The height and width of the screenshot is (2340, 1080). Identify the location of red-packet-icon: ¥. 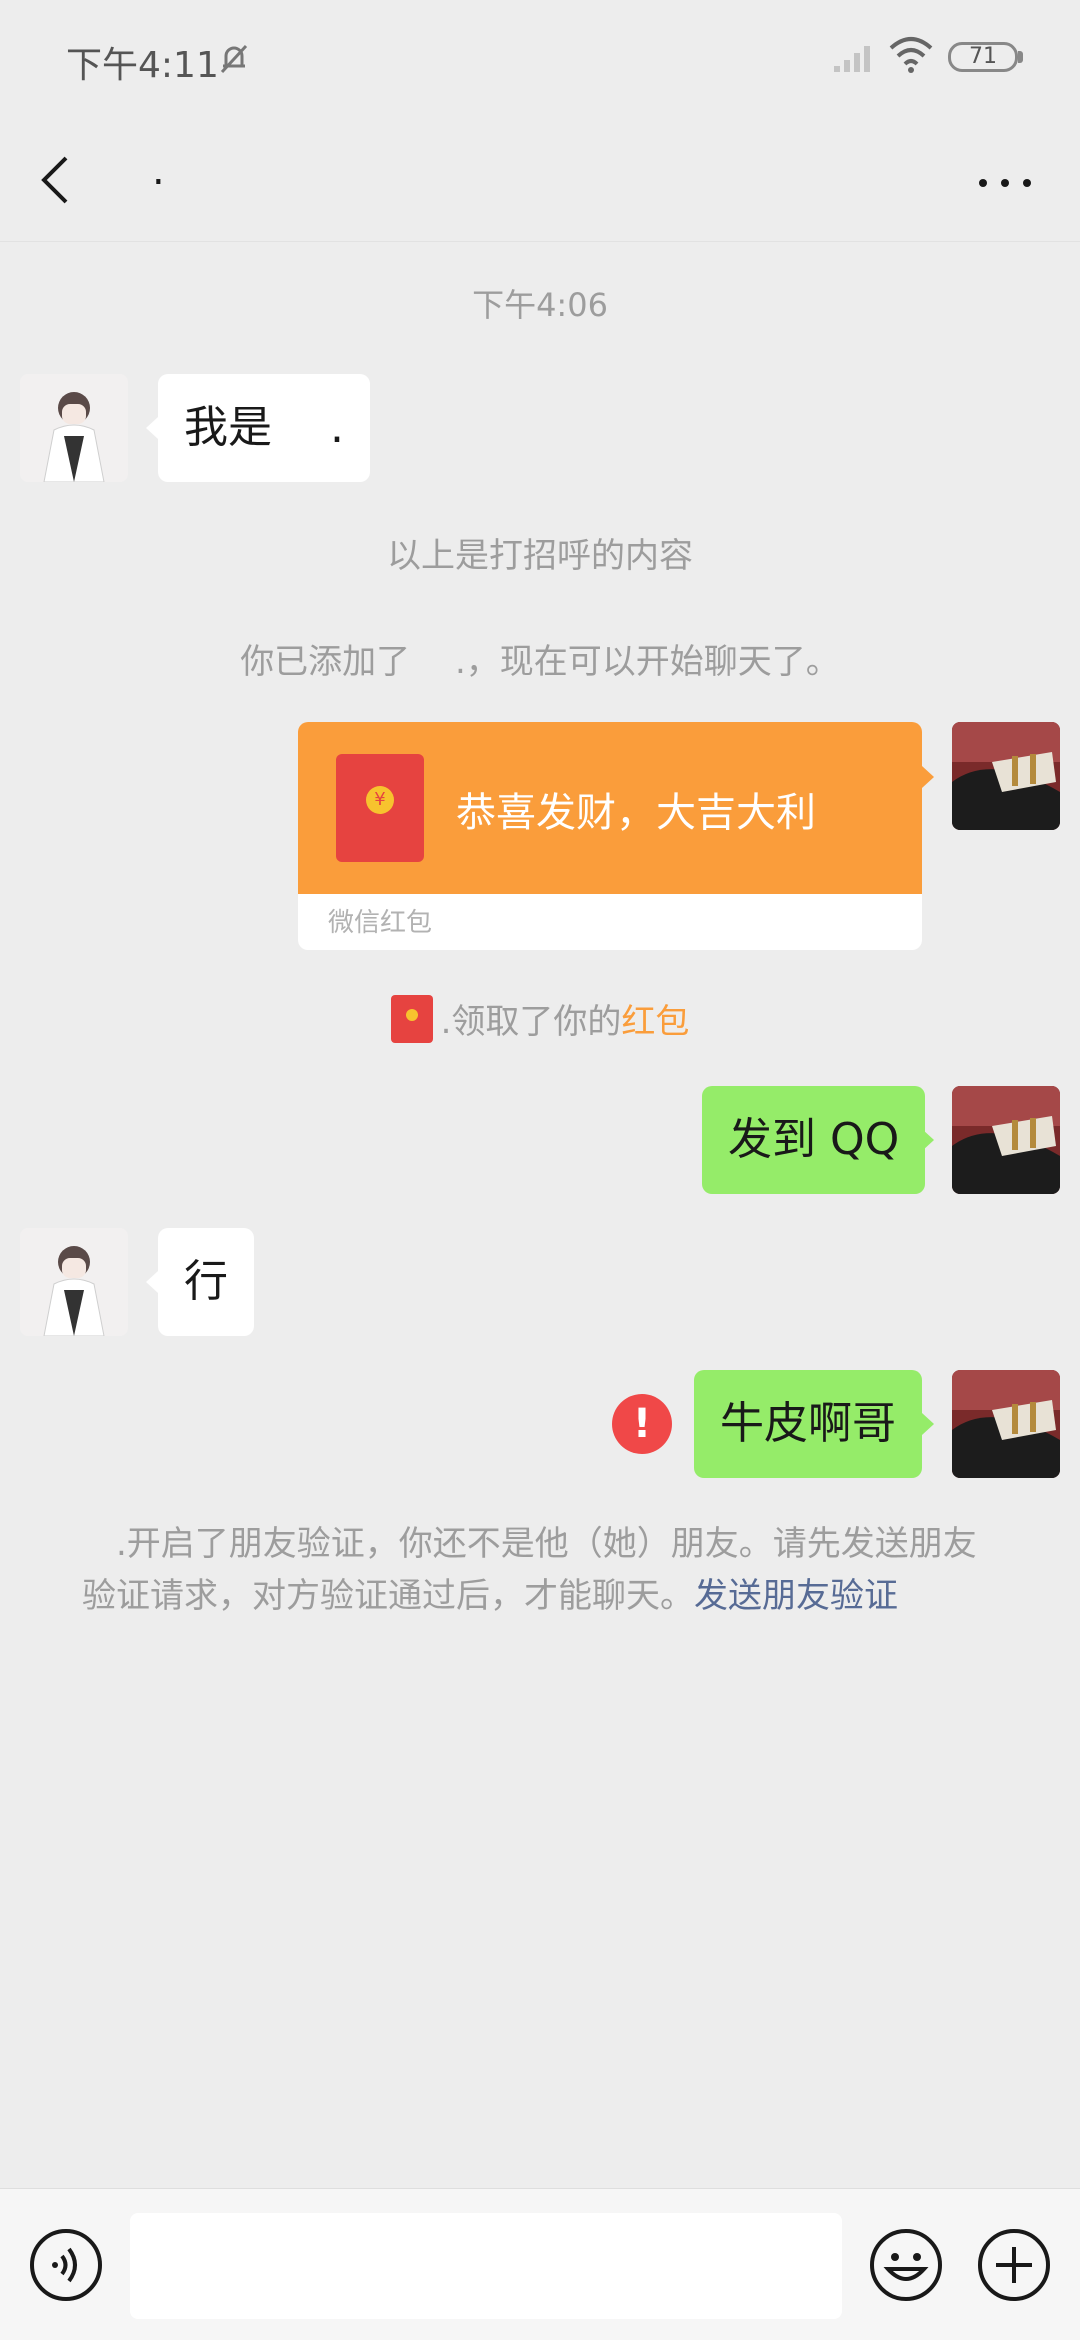
(380, 808).